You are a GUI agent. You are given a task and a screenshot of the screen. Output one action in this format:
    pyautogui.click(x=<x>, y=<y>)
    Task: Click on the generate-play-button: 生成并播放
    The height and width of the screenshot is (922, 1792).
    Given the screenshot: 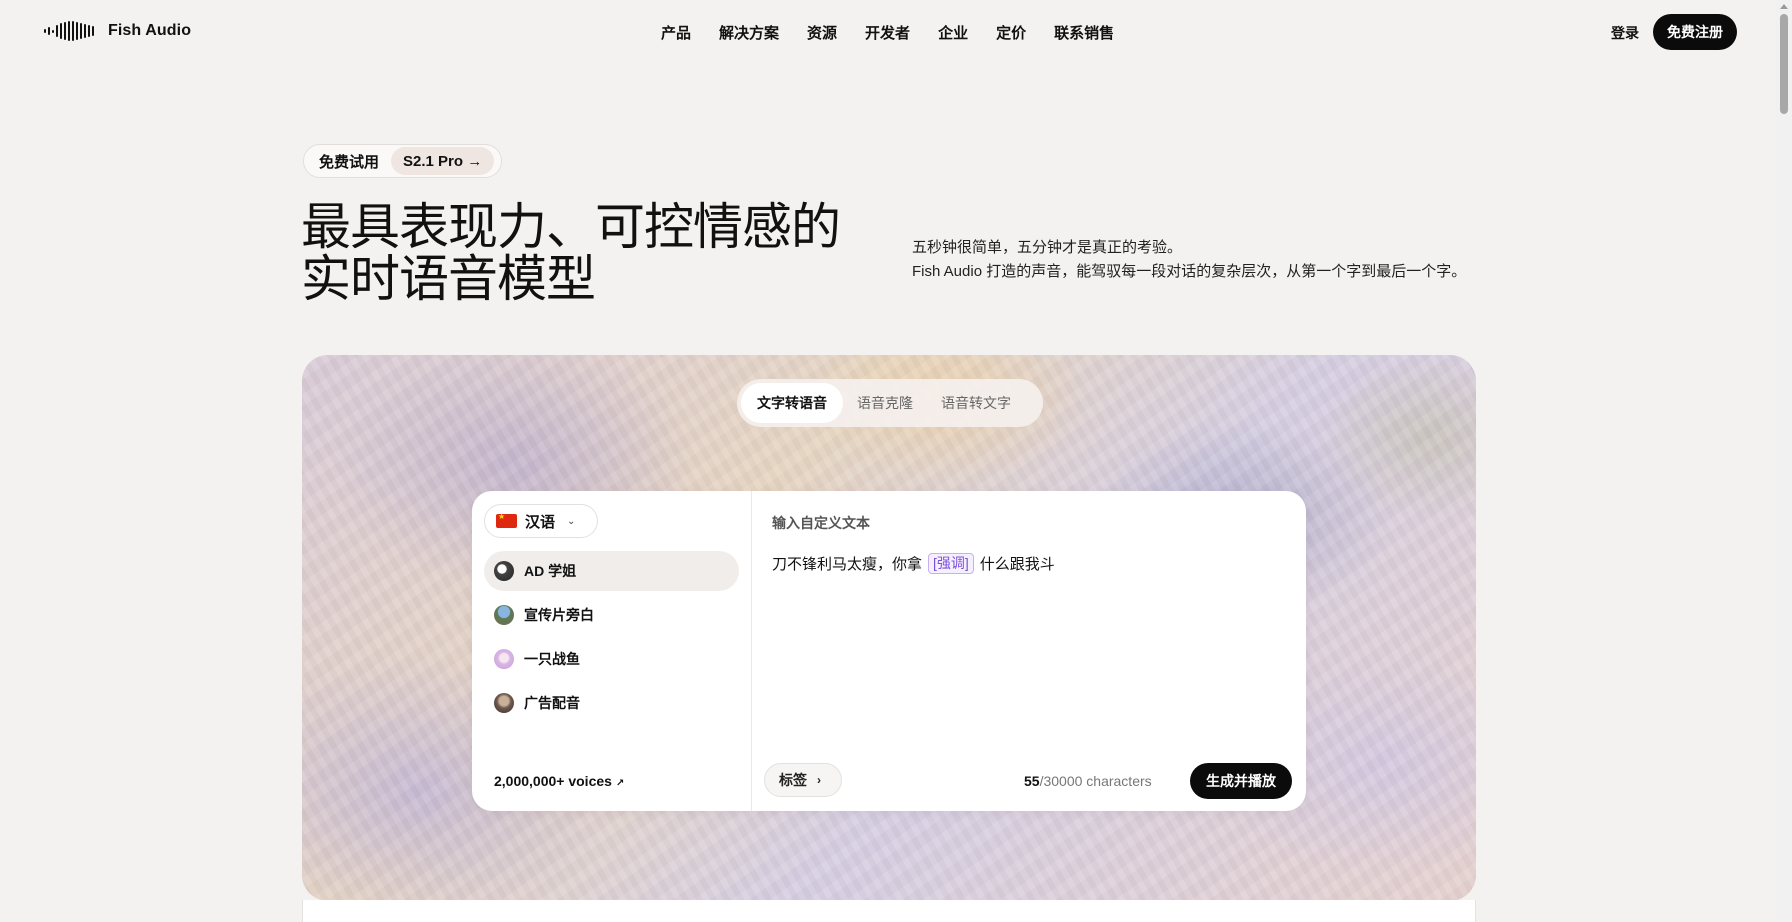 What is the action you would take?
    pyautogui.click(x=1241, y=781)
    